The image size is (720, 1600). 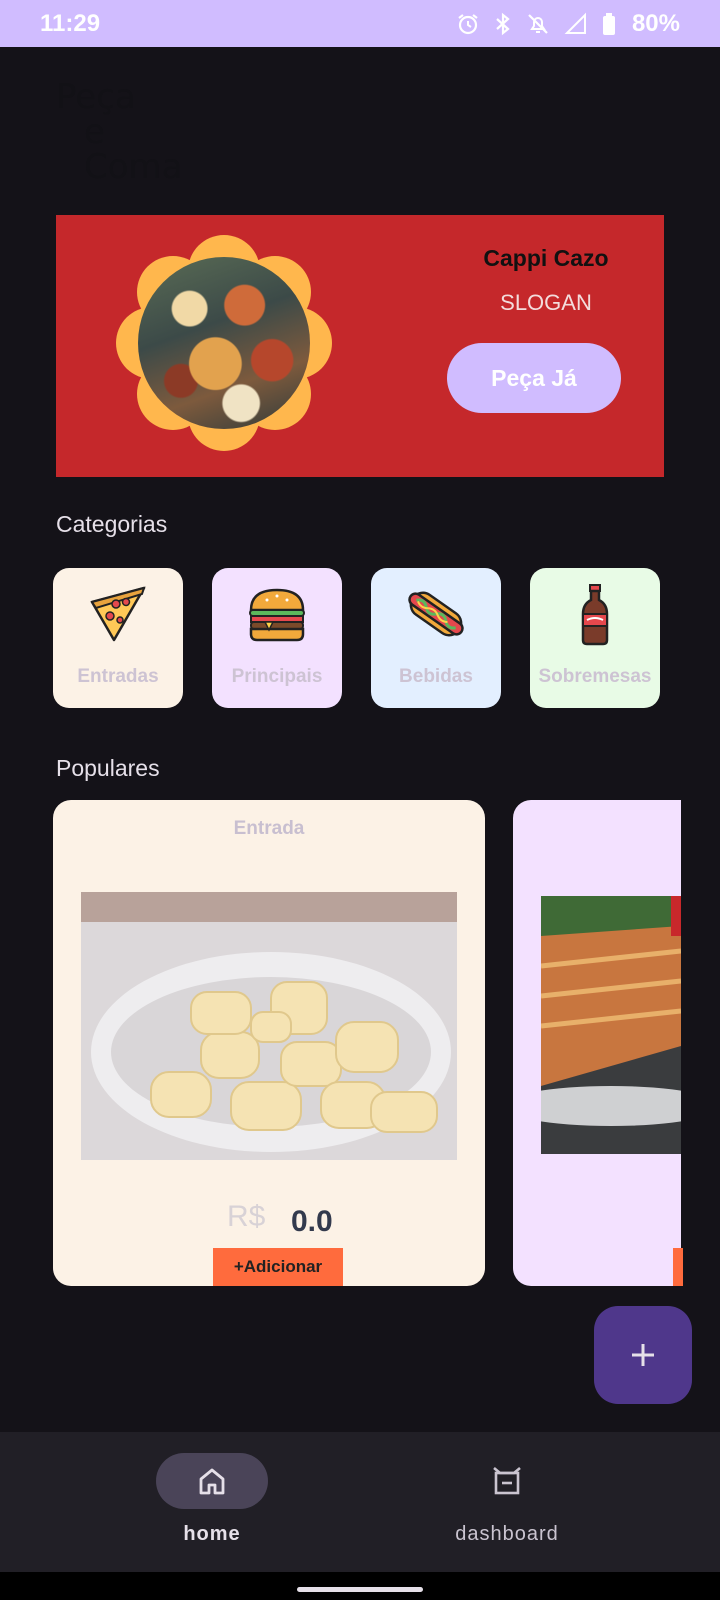 I want to click on battery-icon, so click(x=608, y=23).